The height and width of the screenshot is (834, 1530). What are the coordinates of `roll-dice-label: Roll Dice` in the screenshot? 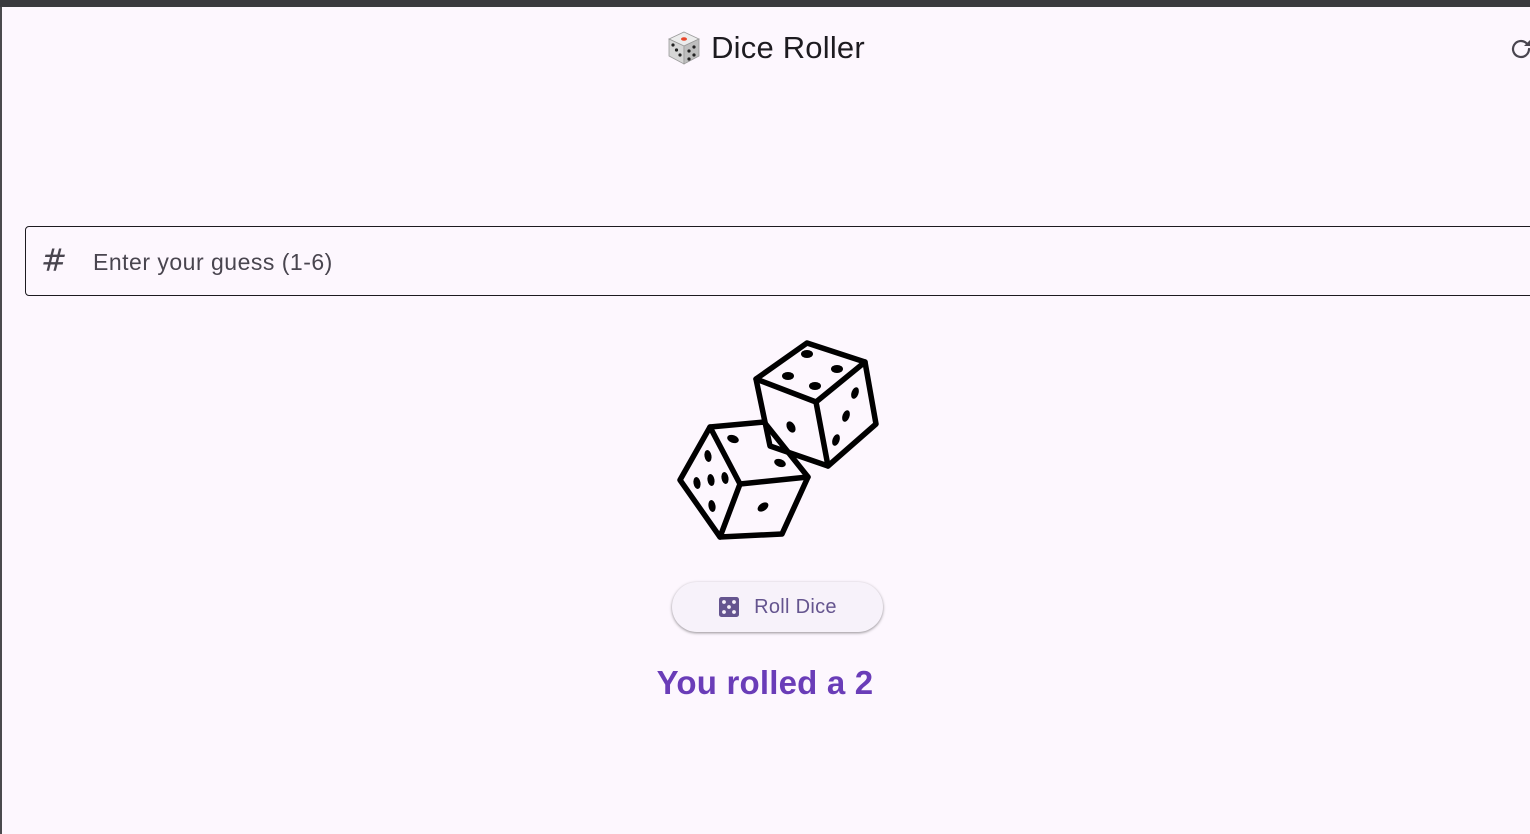 It's located at (795, 606).